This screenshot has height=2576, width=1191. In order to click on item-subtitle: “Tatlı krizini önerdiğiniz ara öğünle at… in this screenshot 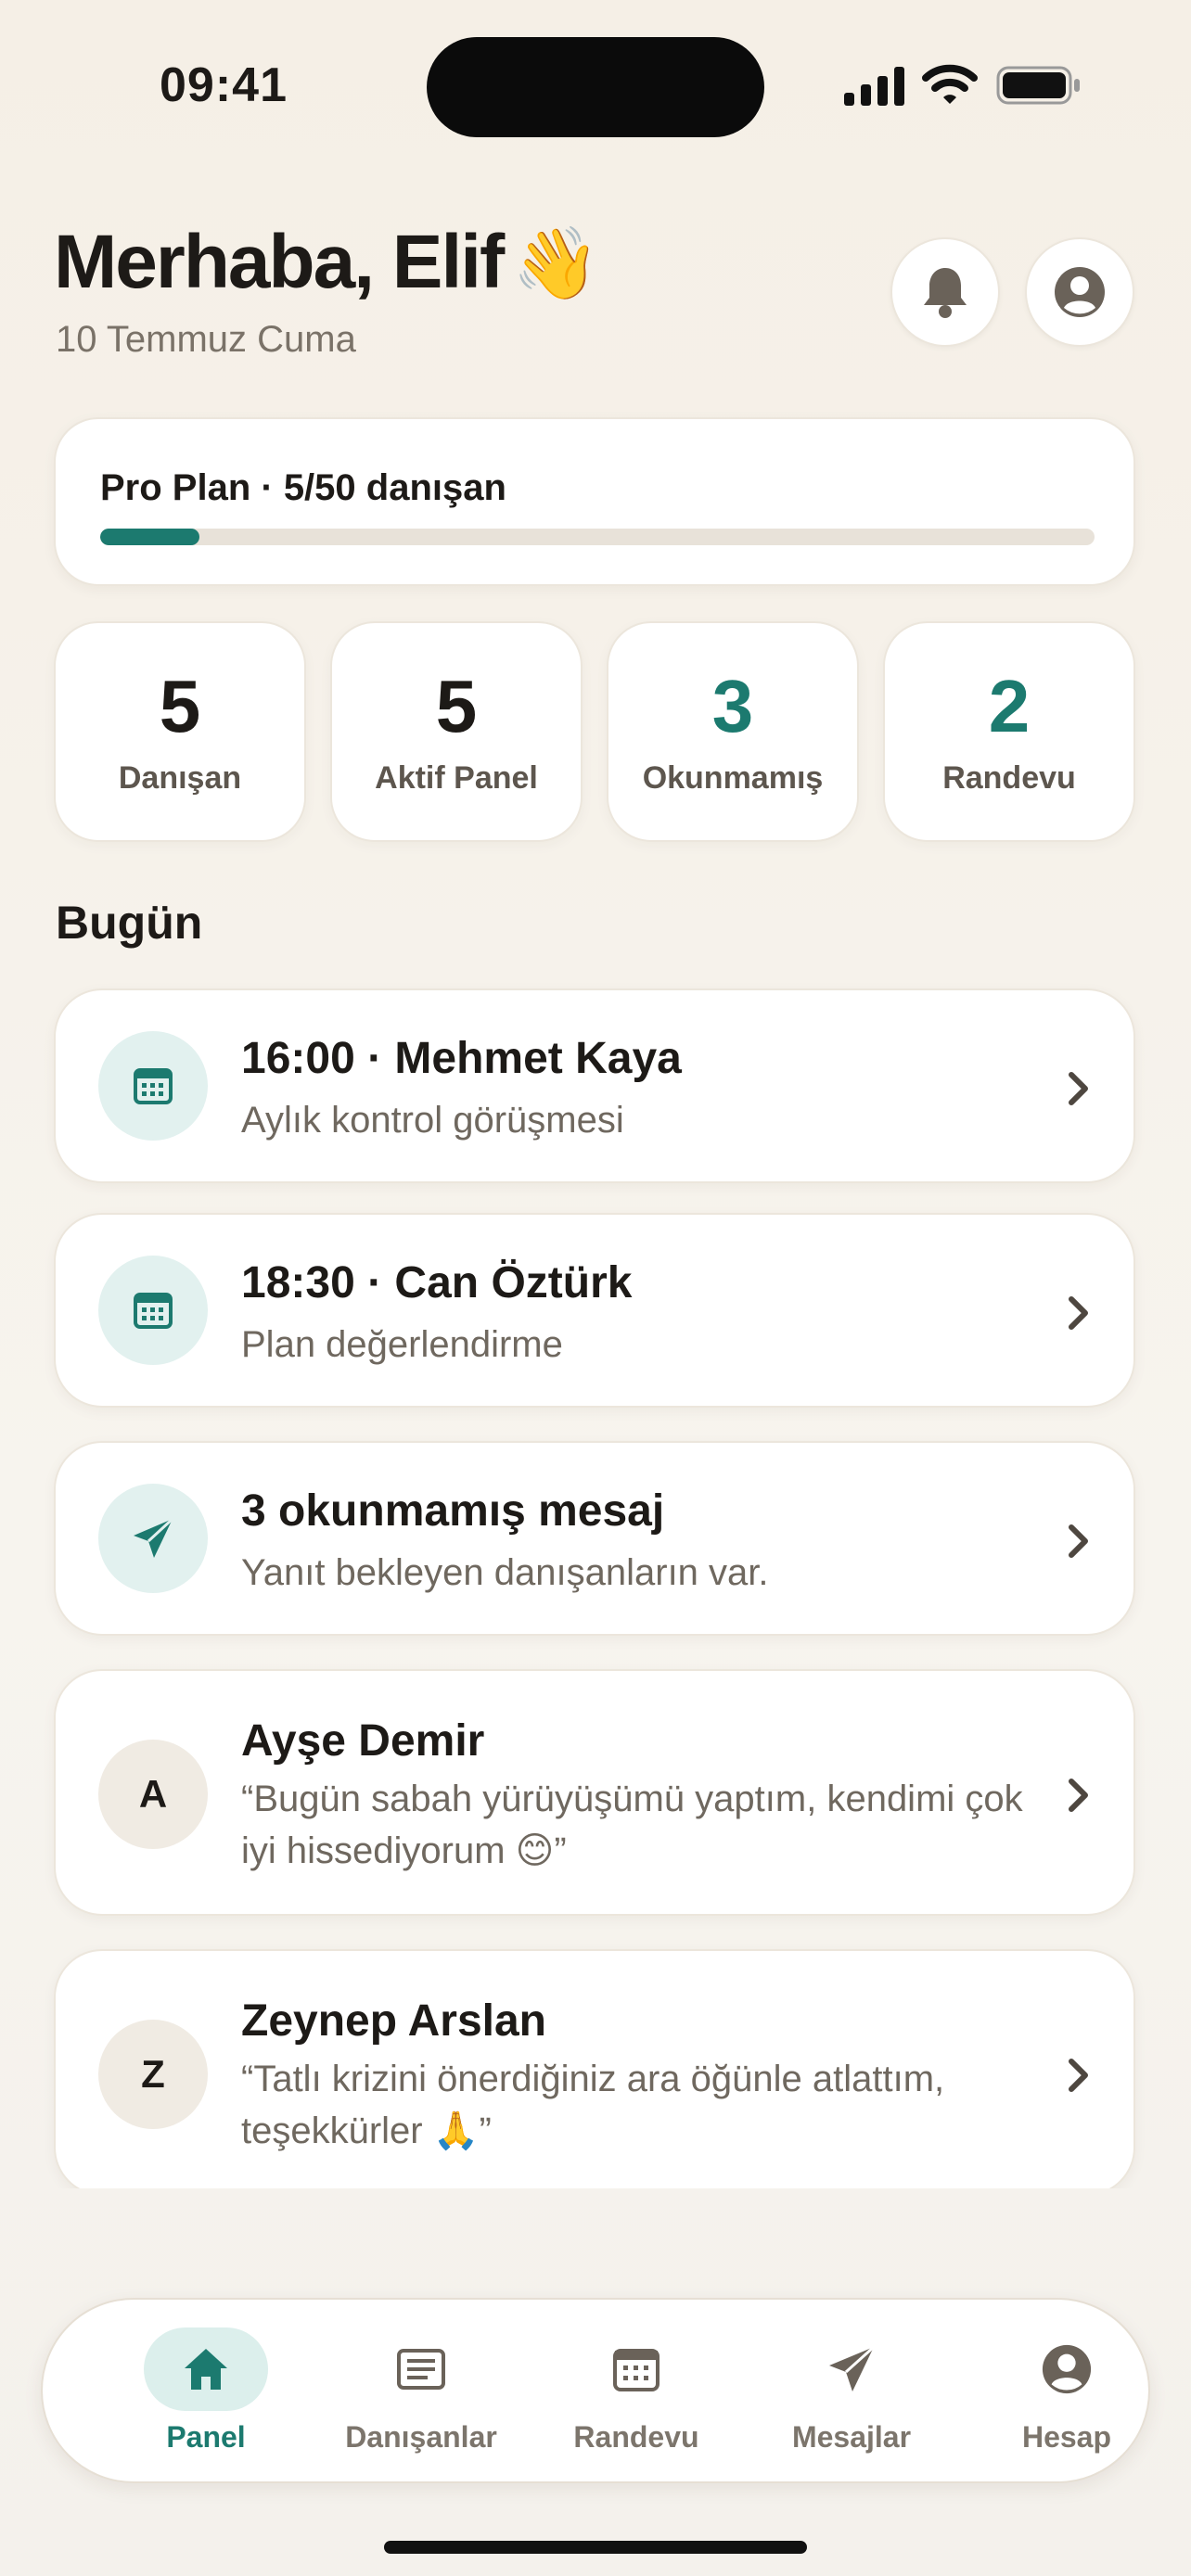, I will do `click(593, 2105)`.